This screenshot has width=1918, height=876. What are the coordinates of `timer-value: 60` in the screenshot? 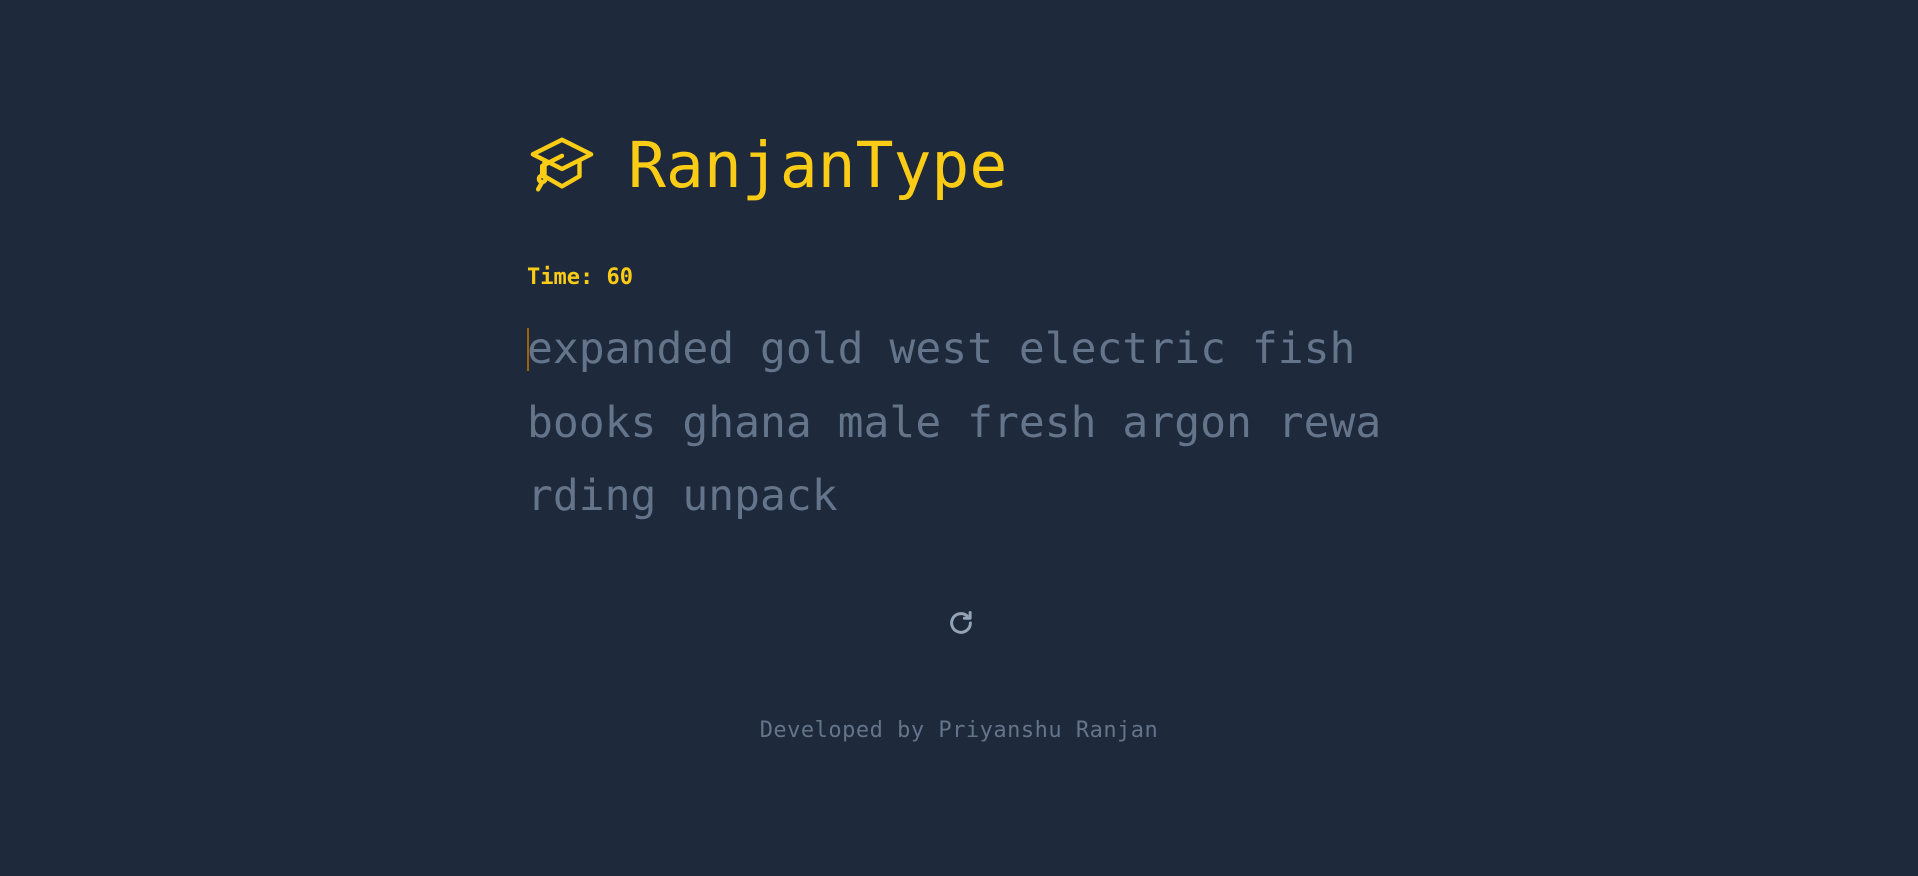 It's located at (619, 277).